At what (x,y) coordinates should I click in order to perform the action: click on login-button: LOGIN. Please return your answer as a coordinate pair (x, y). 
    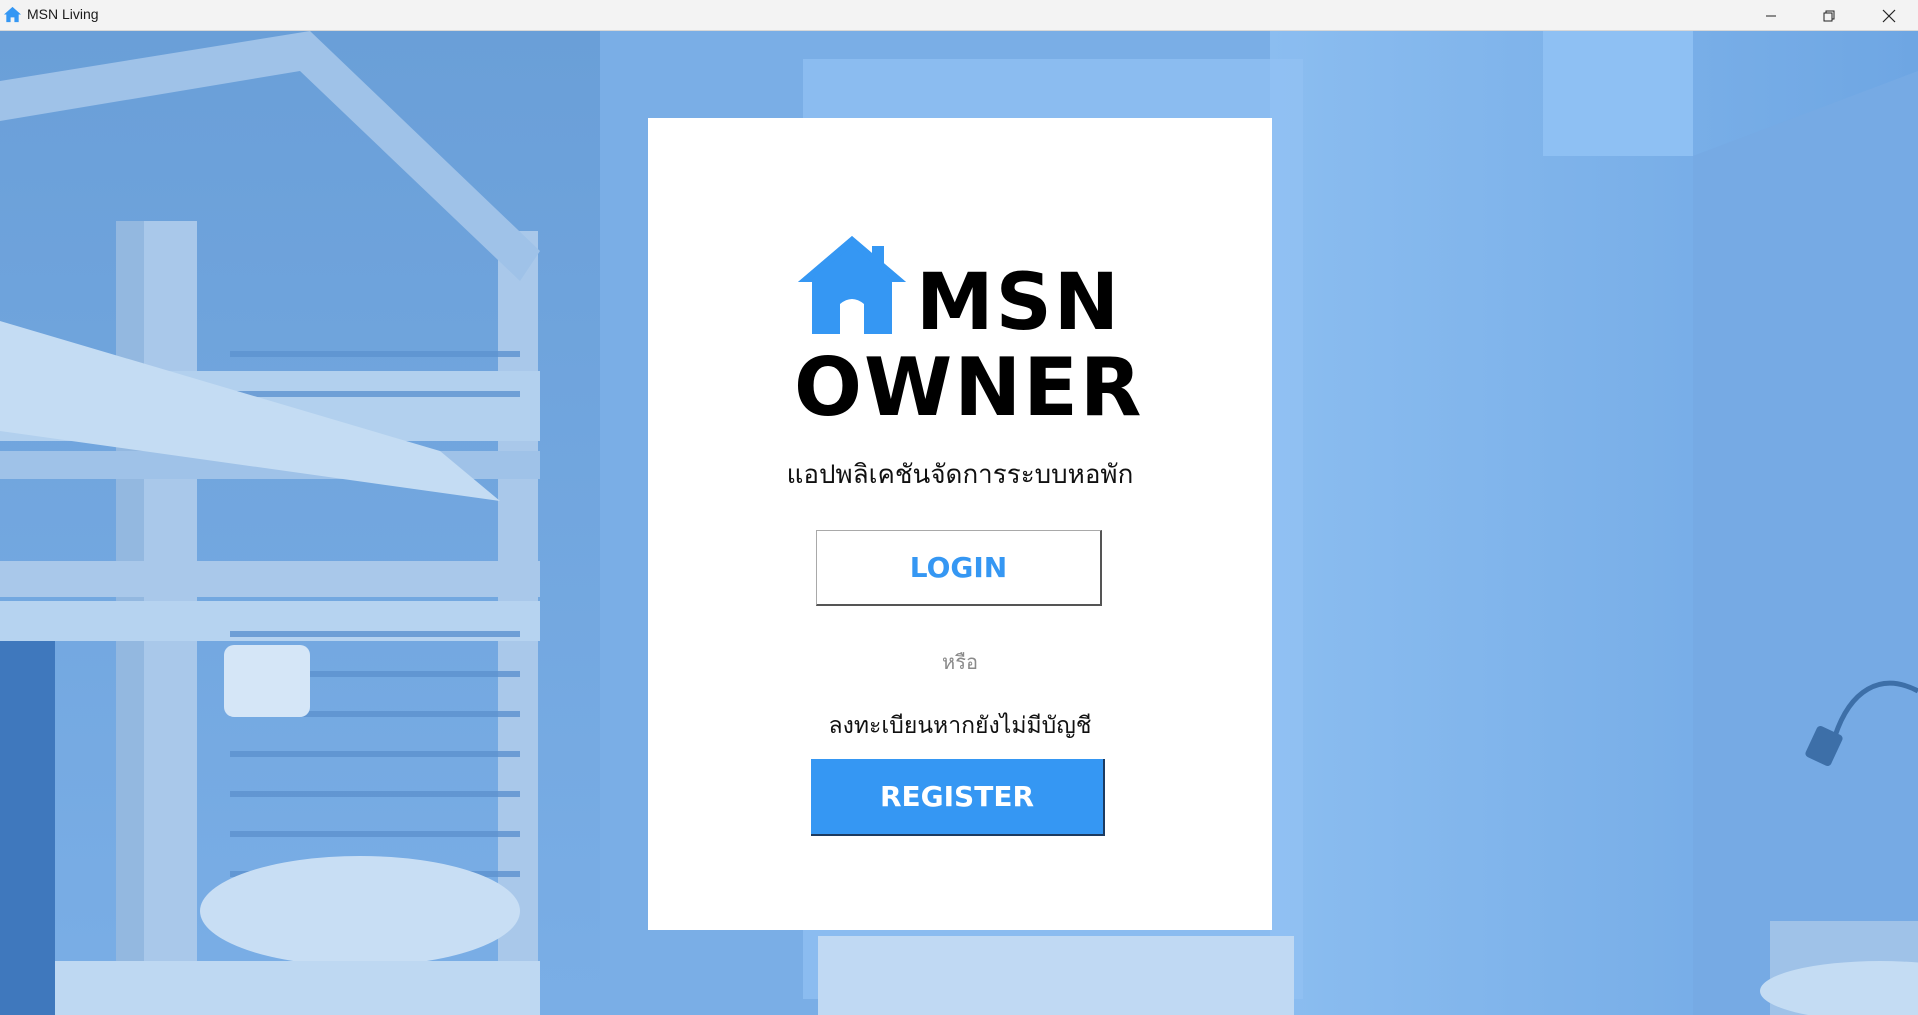
    Looking at the image, I should click on (959, 568).